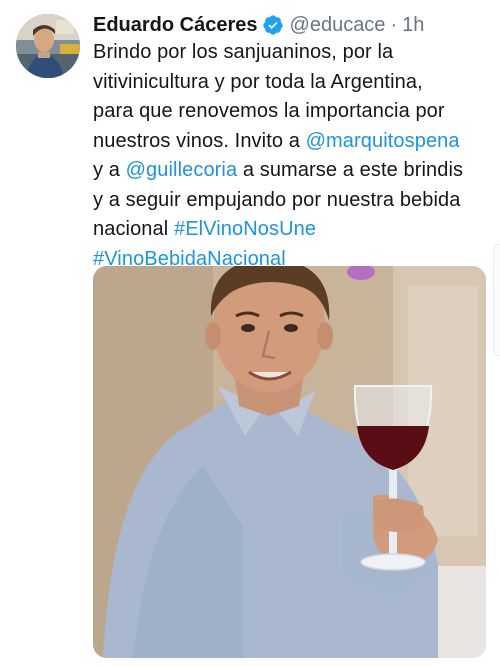  Describe the element at coordinates (243, 52) in the screenshot. I see `tweet-text-line: Brindo por los sanjuaninos, por la` at that location.